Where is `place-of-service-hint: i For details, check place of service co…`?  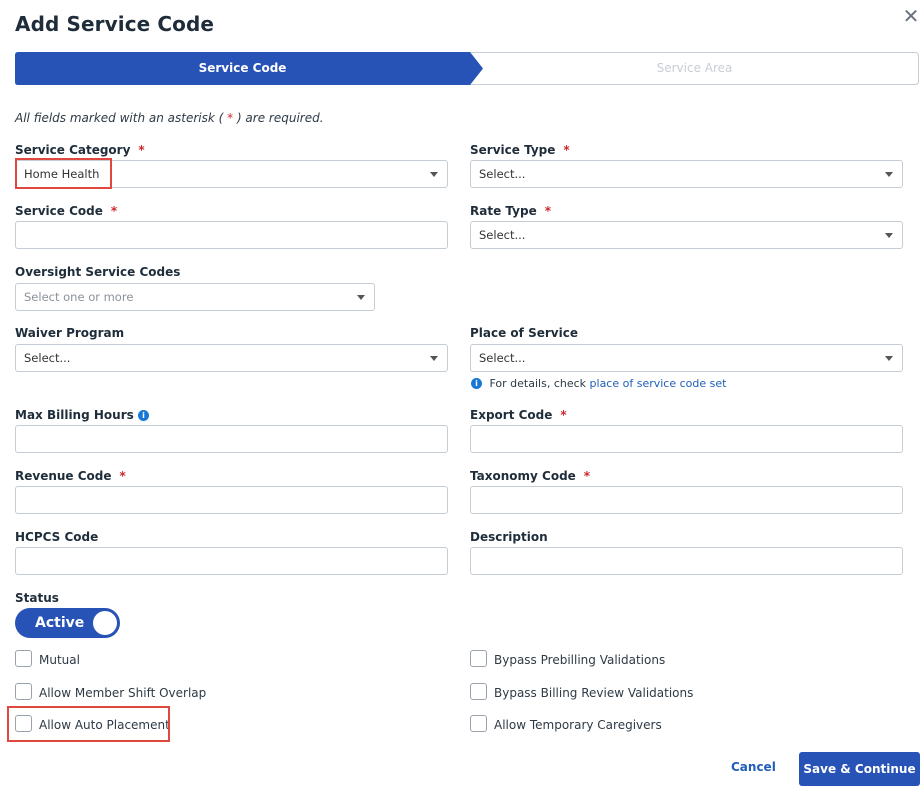 place-of-service-hint: i For details, check place of service co… is located at coordinates (598, 383).